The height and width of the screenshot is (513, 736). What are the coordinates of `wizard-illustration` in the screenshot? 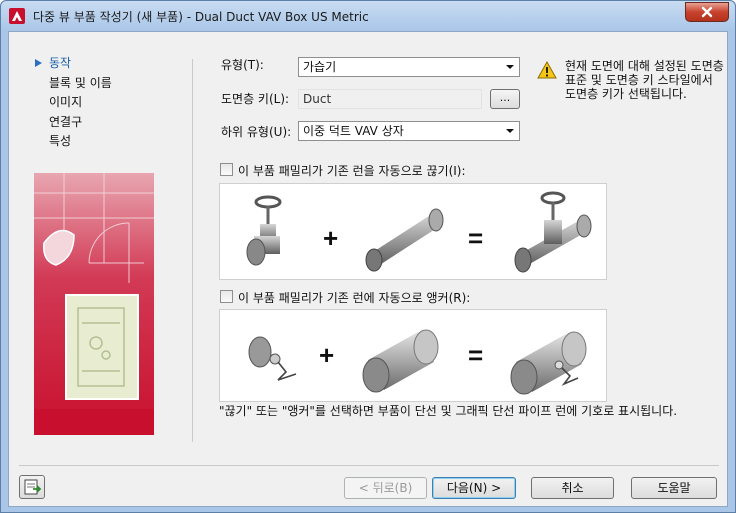 It's located at (94, 304).